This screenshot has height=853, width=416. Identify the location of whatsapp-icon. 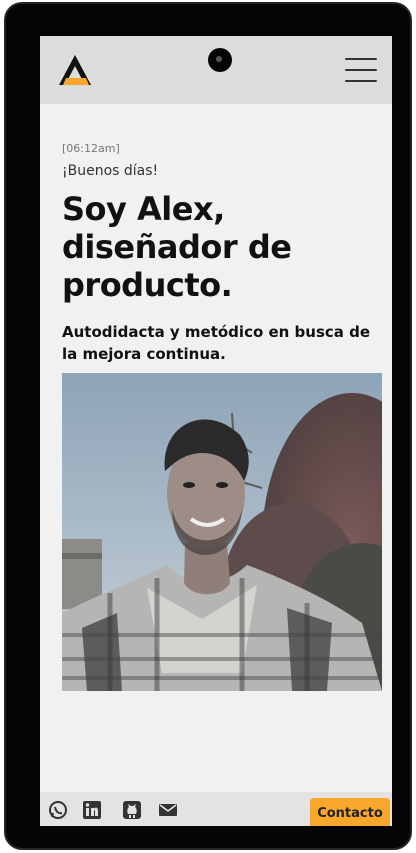
(58, 810).